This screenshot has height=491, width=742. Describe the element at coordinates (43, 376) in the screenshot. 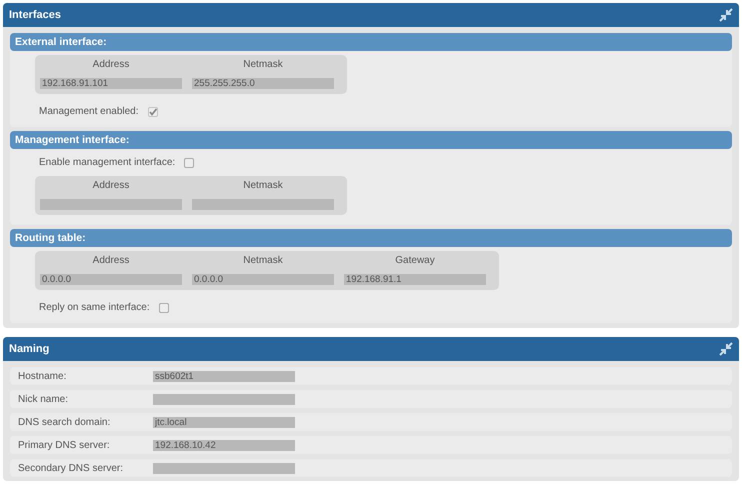

I see `field-label: Hostname:` at that location.